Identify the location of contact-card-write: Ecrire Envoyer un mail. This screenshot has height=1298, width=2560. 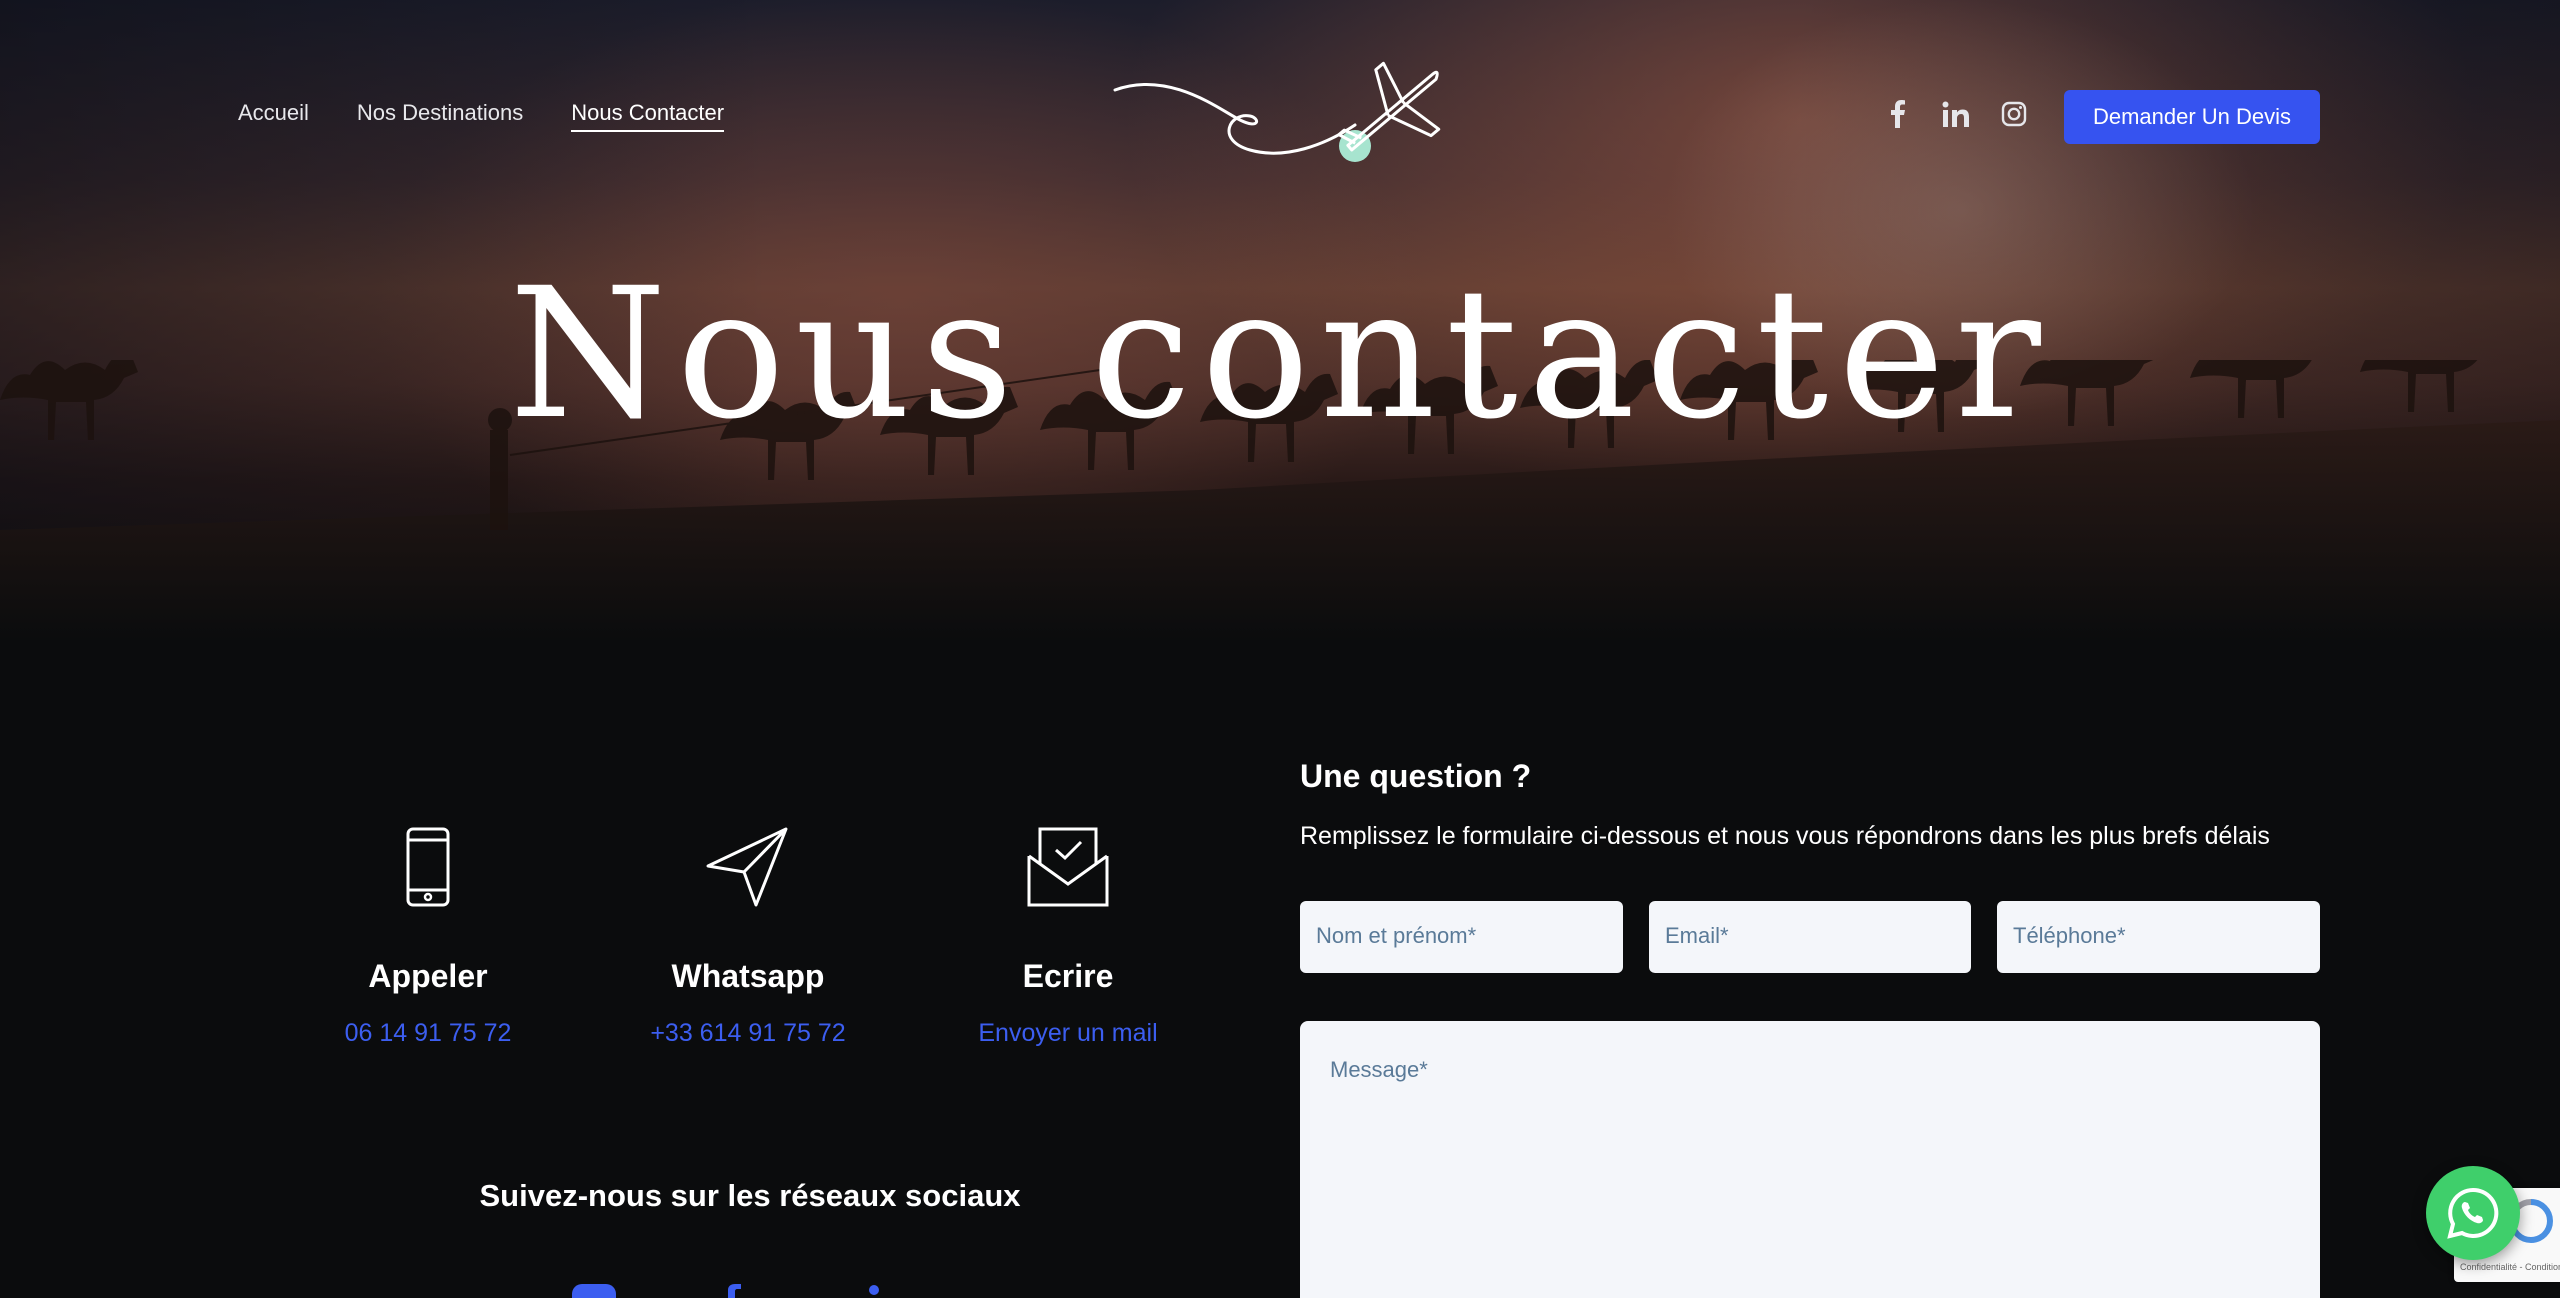
(1068, 937).